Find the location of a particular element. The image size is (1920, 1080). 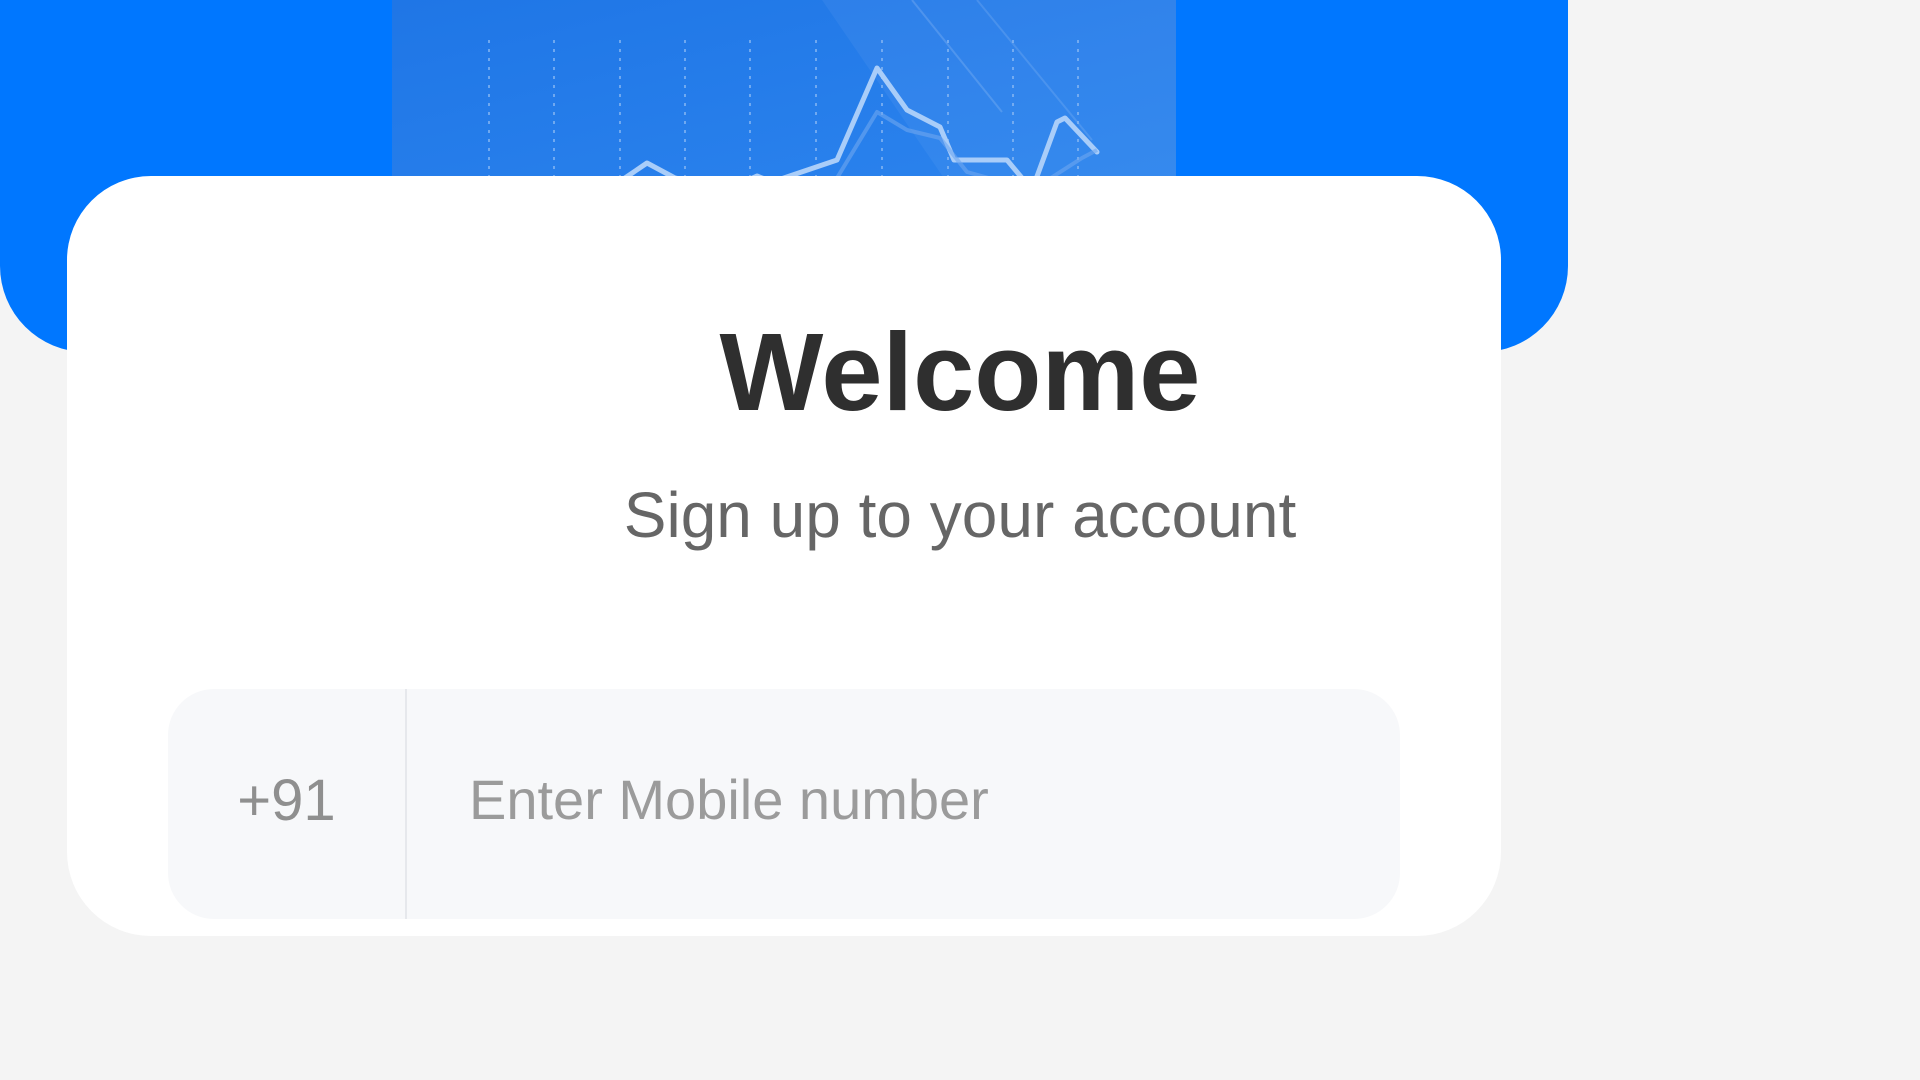

stock-chart-illustration is located at coordinates (784, 95).